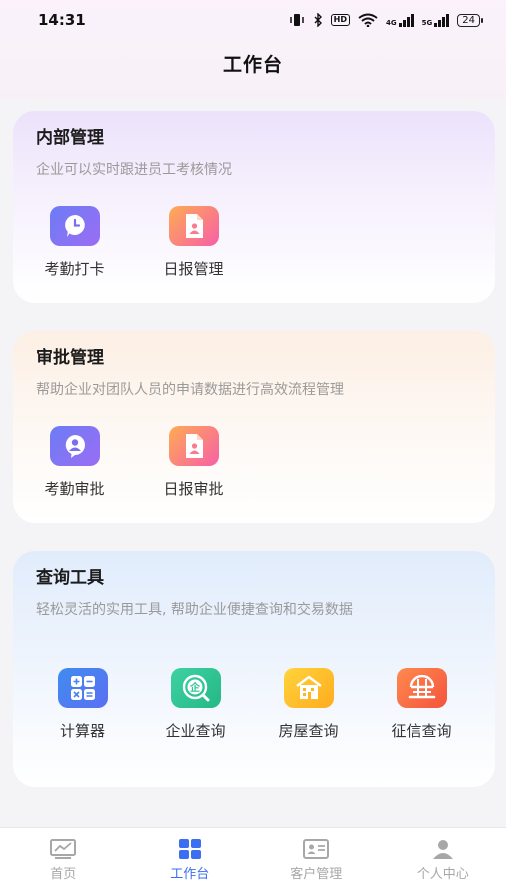  I want to click on tab-customer-management: 客户管理, so click(316, 857).